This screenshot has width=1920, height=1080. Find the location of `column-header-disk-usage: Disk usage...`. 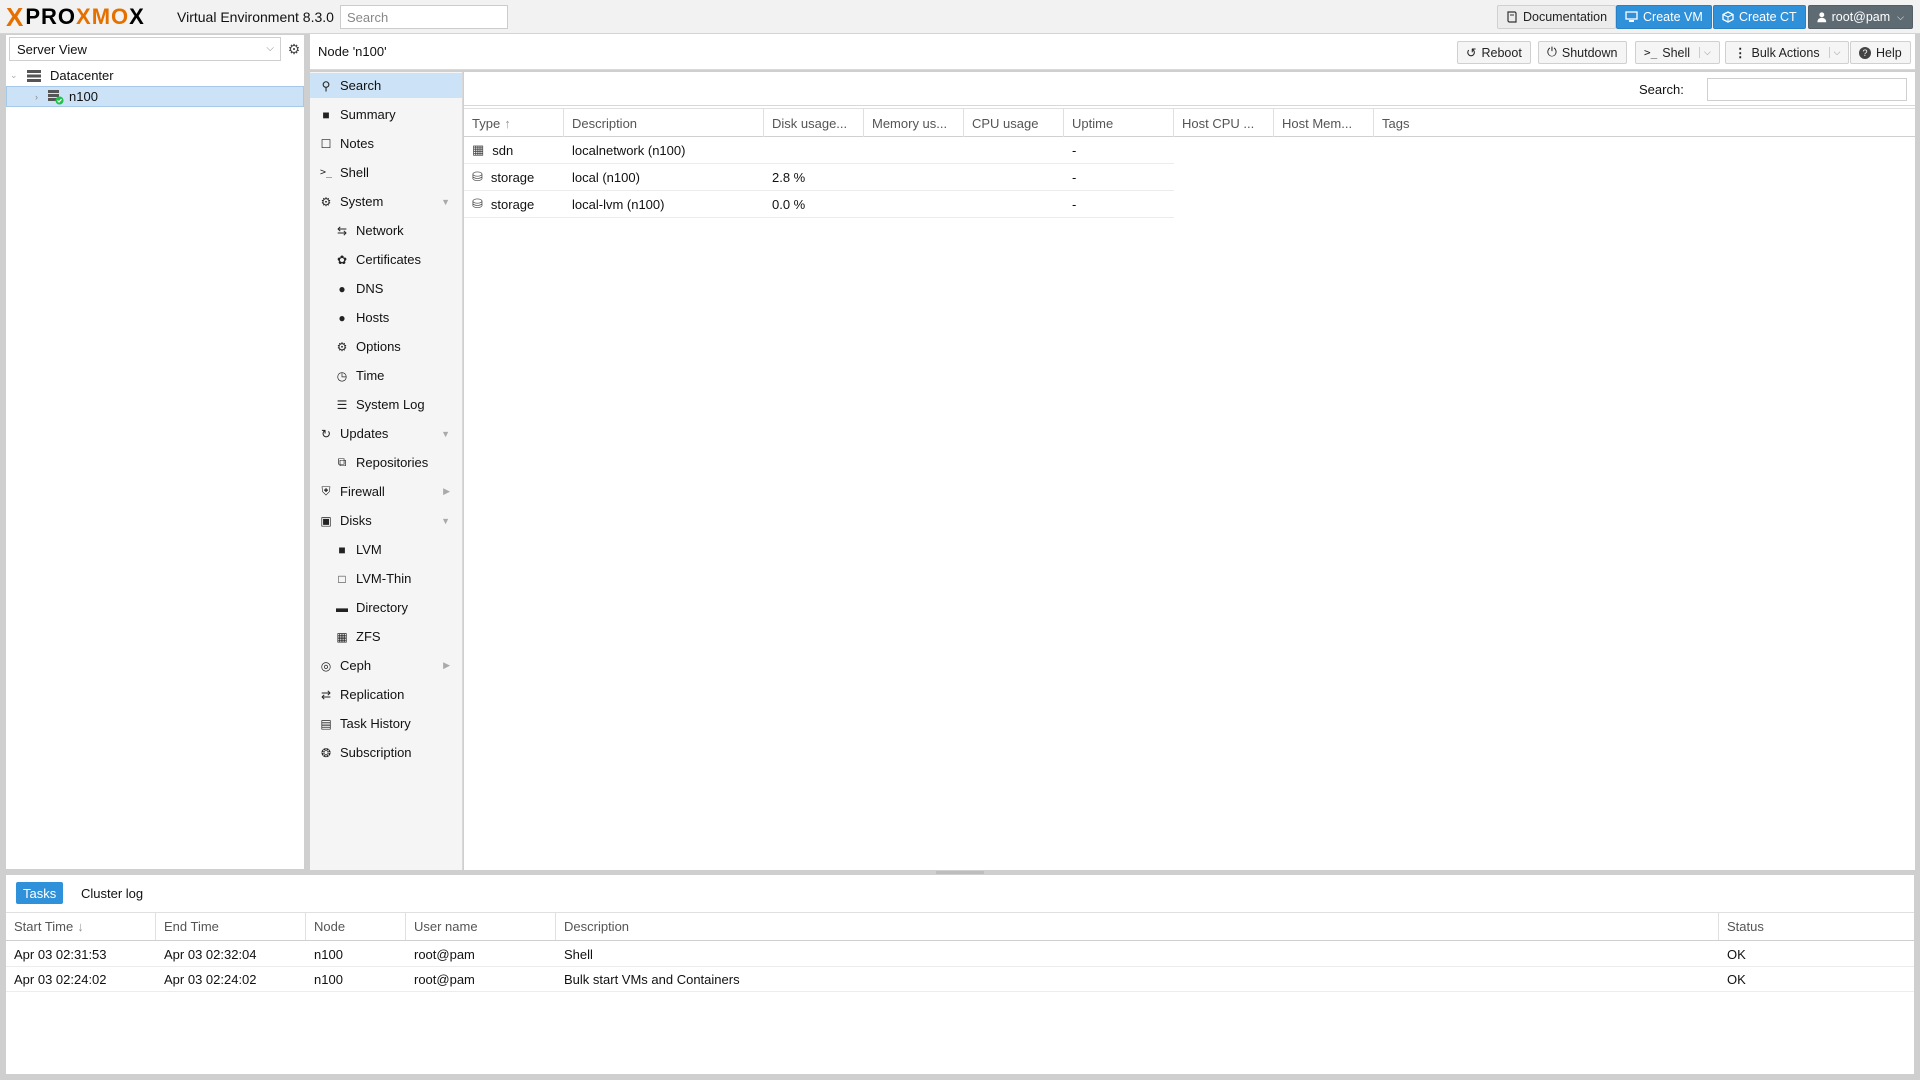

column-header-disk-usage: Disk usage... is located at coordinates (814, 123).